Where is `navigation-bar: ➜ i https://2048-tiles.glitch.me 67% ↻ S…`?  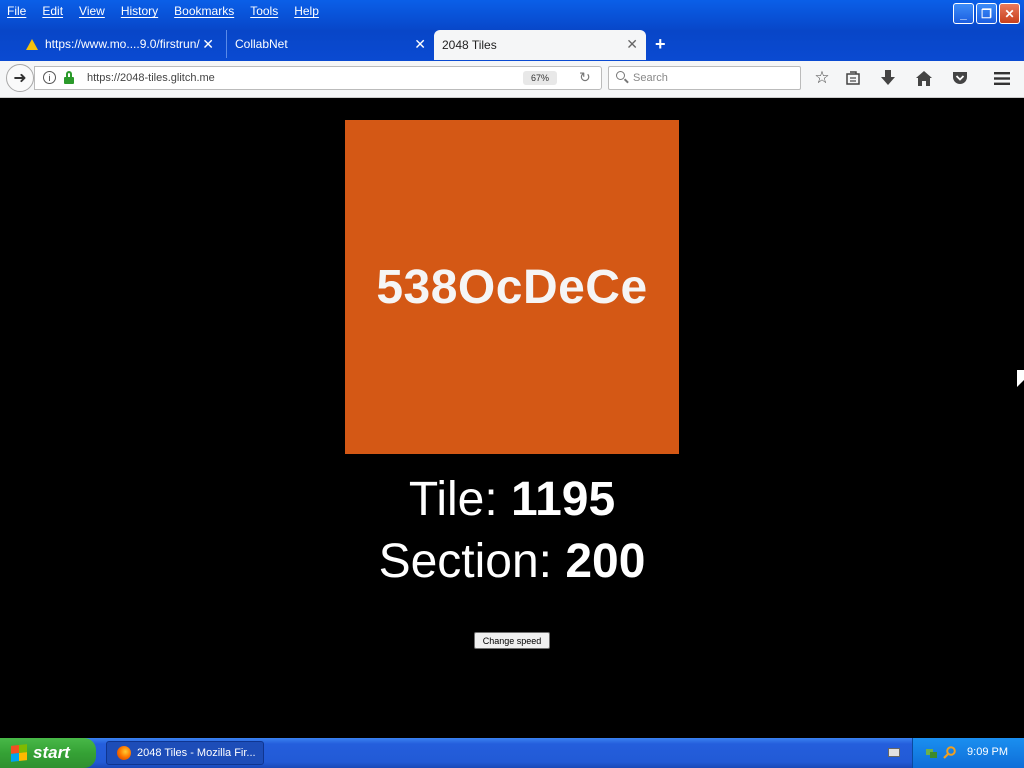 navigation-bar: ➜ i https://2048-tiles.glitch.me 67% ↻ S… is located at coordinates (512, 79).